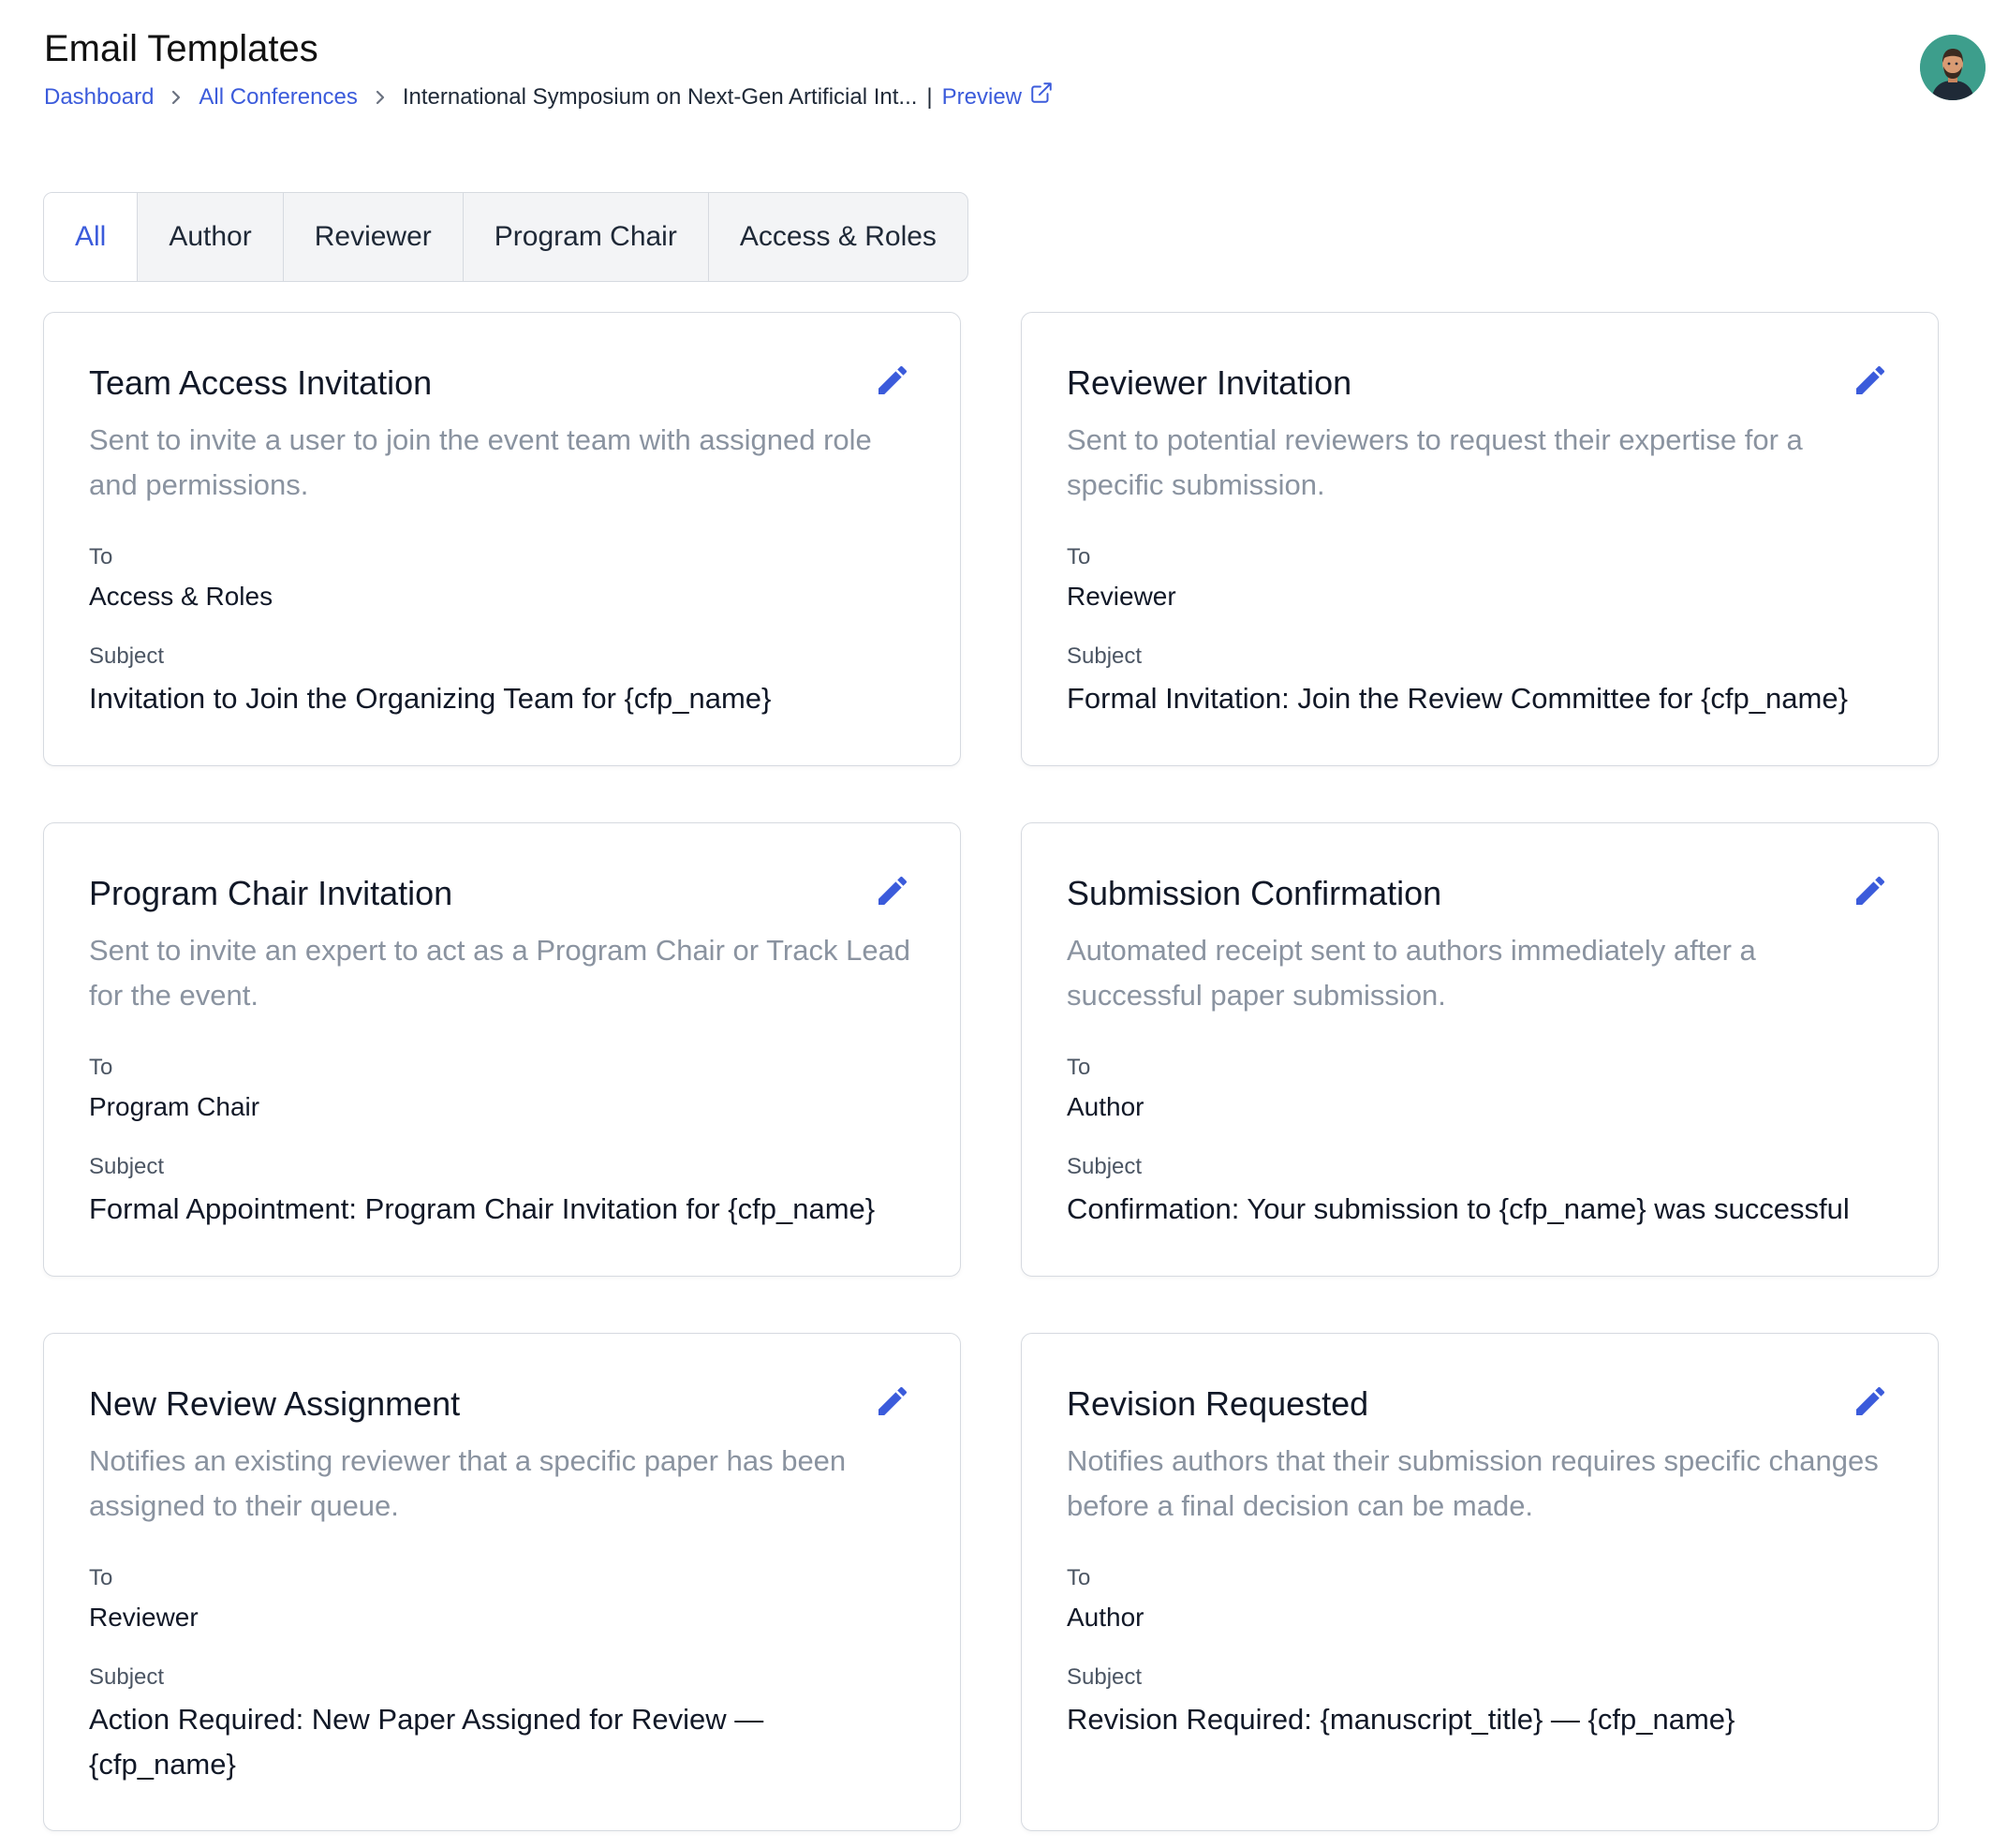 The width and height of the screenshot is (2008, 1848). What do you see at coordinates (374, 237) in the screenshot?
I see `tab-reviewer: Reviewer` at bounding box center [374, 237].